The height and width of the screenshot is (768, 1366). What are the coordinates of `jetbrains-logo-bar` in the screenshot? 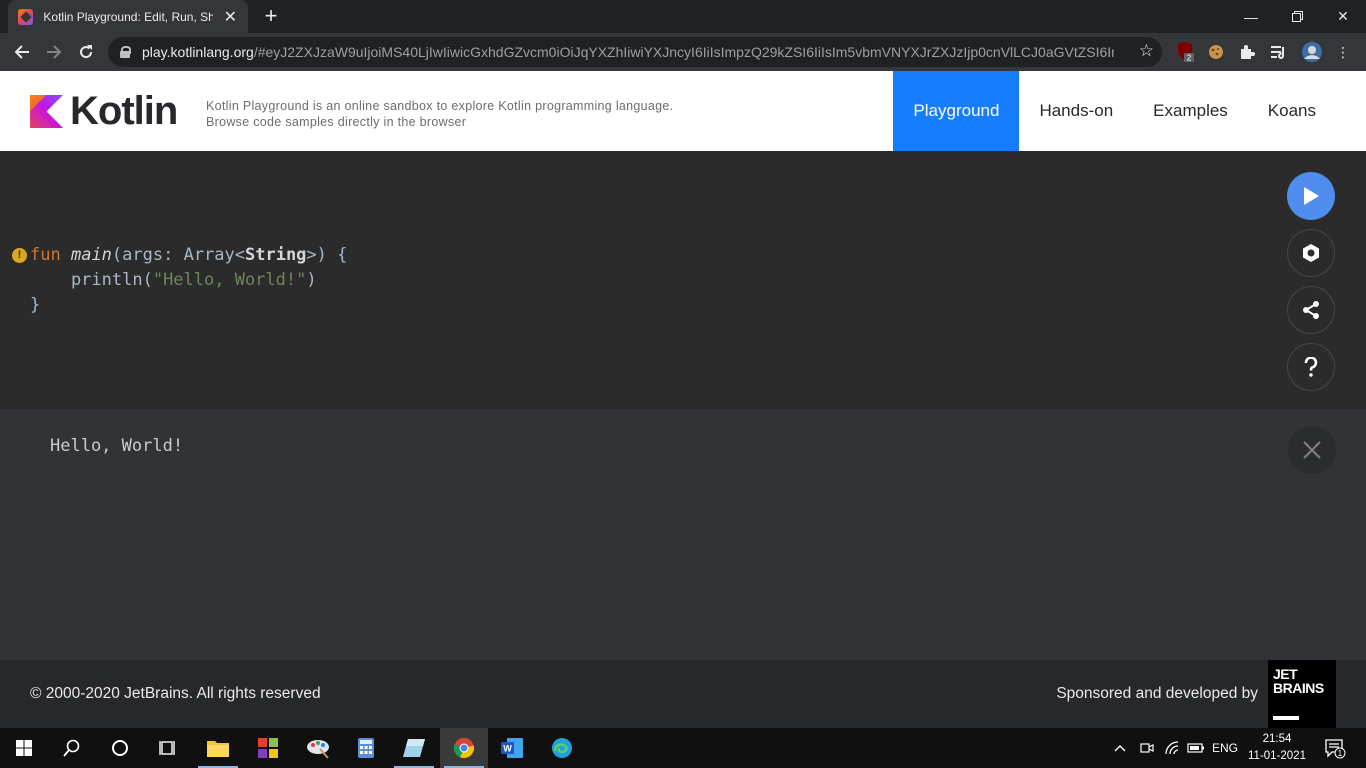 It's located at (1286, 718).